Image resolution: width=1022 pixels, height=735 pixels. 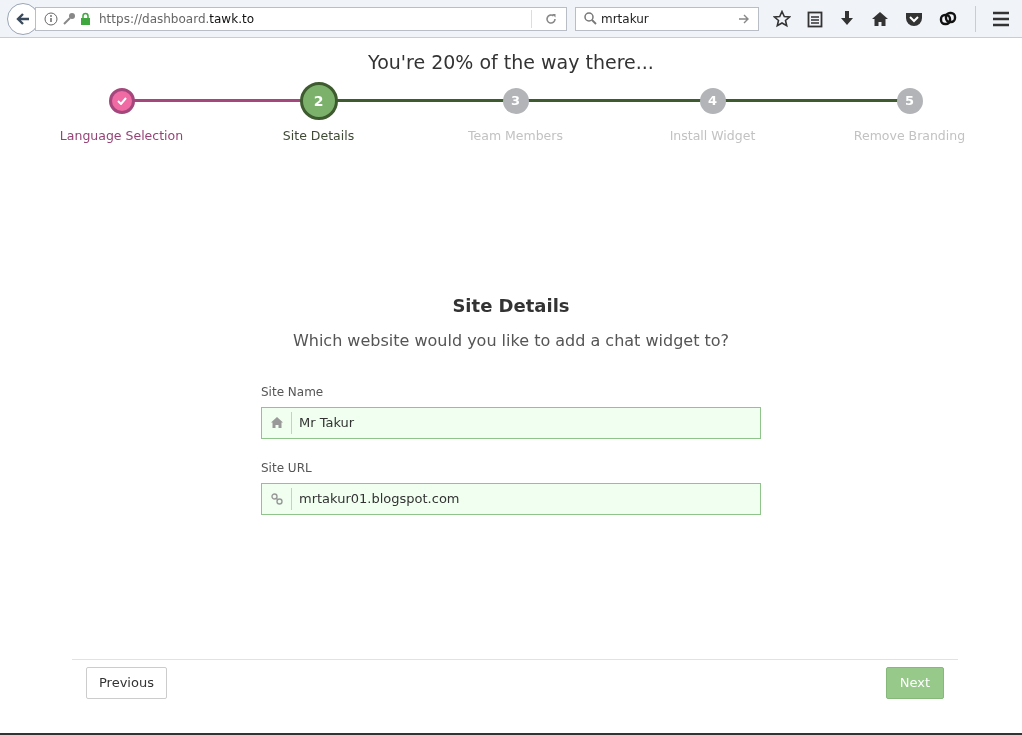 What do you see at coordinates (287, 468) in the screenshot?
I see `field-label: Site URL` at bounding box center [287, 468].